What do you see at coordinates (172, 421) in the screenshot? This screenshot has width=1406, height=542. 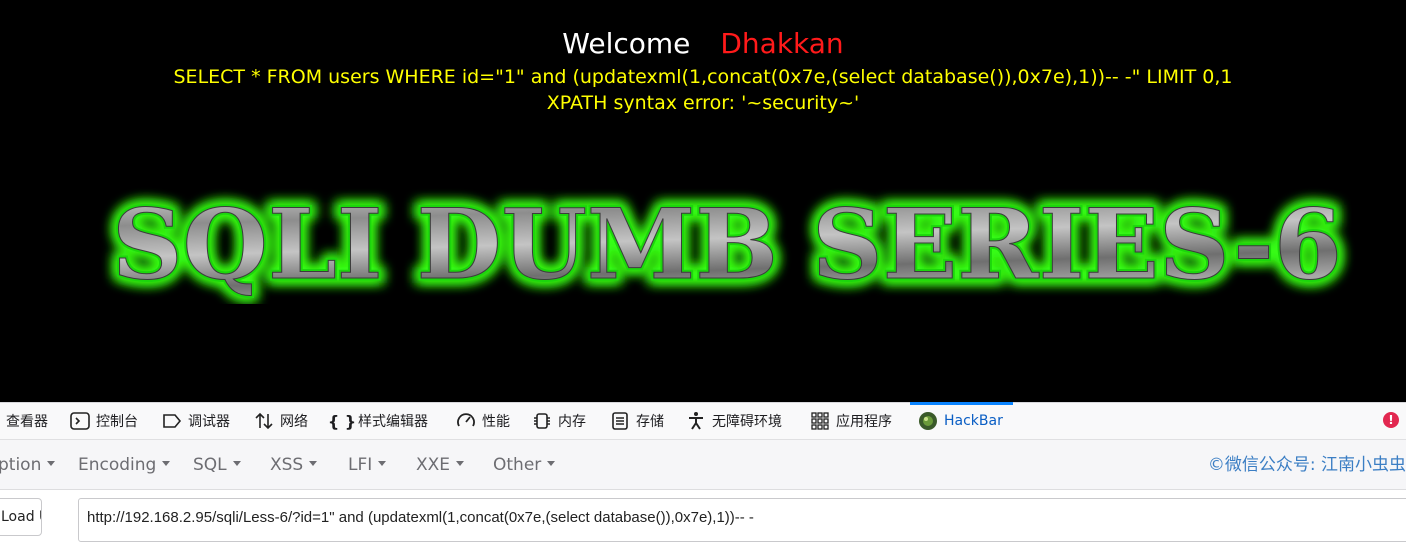 I see `debugger-icon` at bounding box center [172, 421].